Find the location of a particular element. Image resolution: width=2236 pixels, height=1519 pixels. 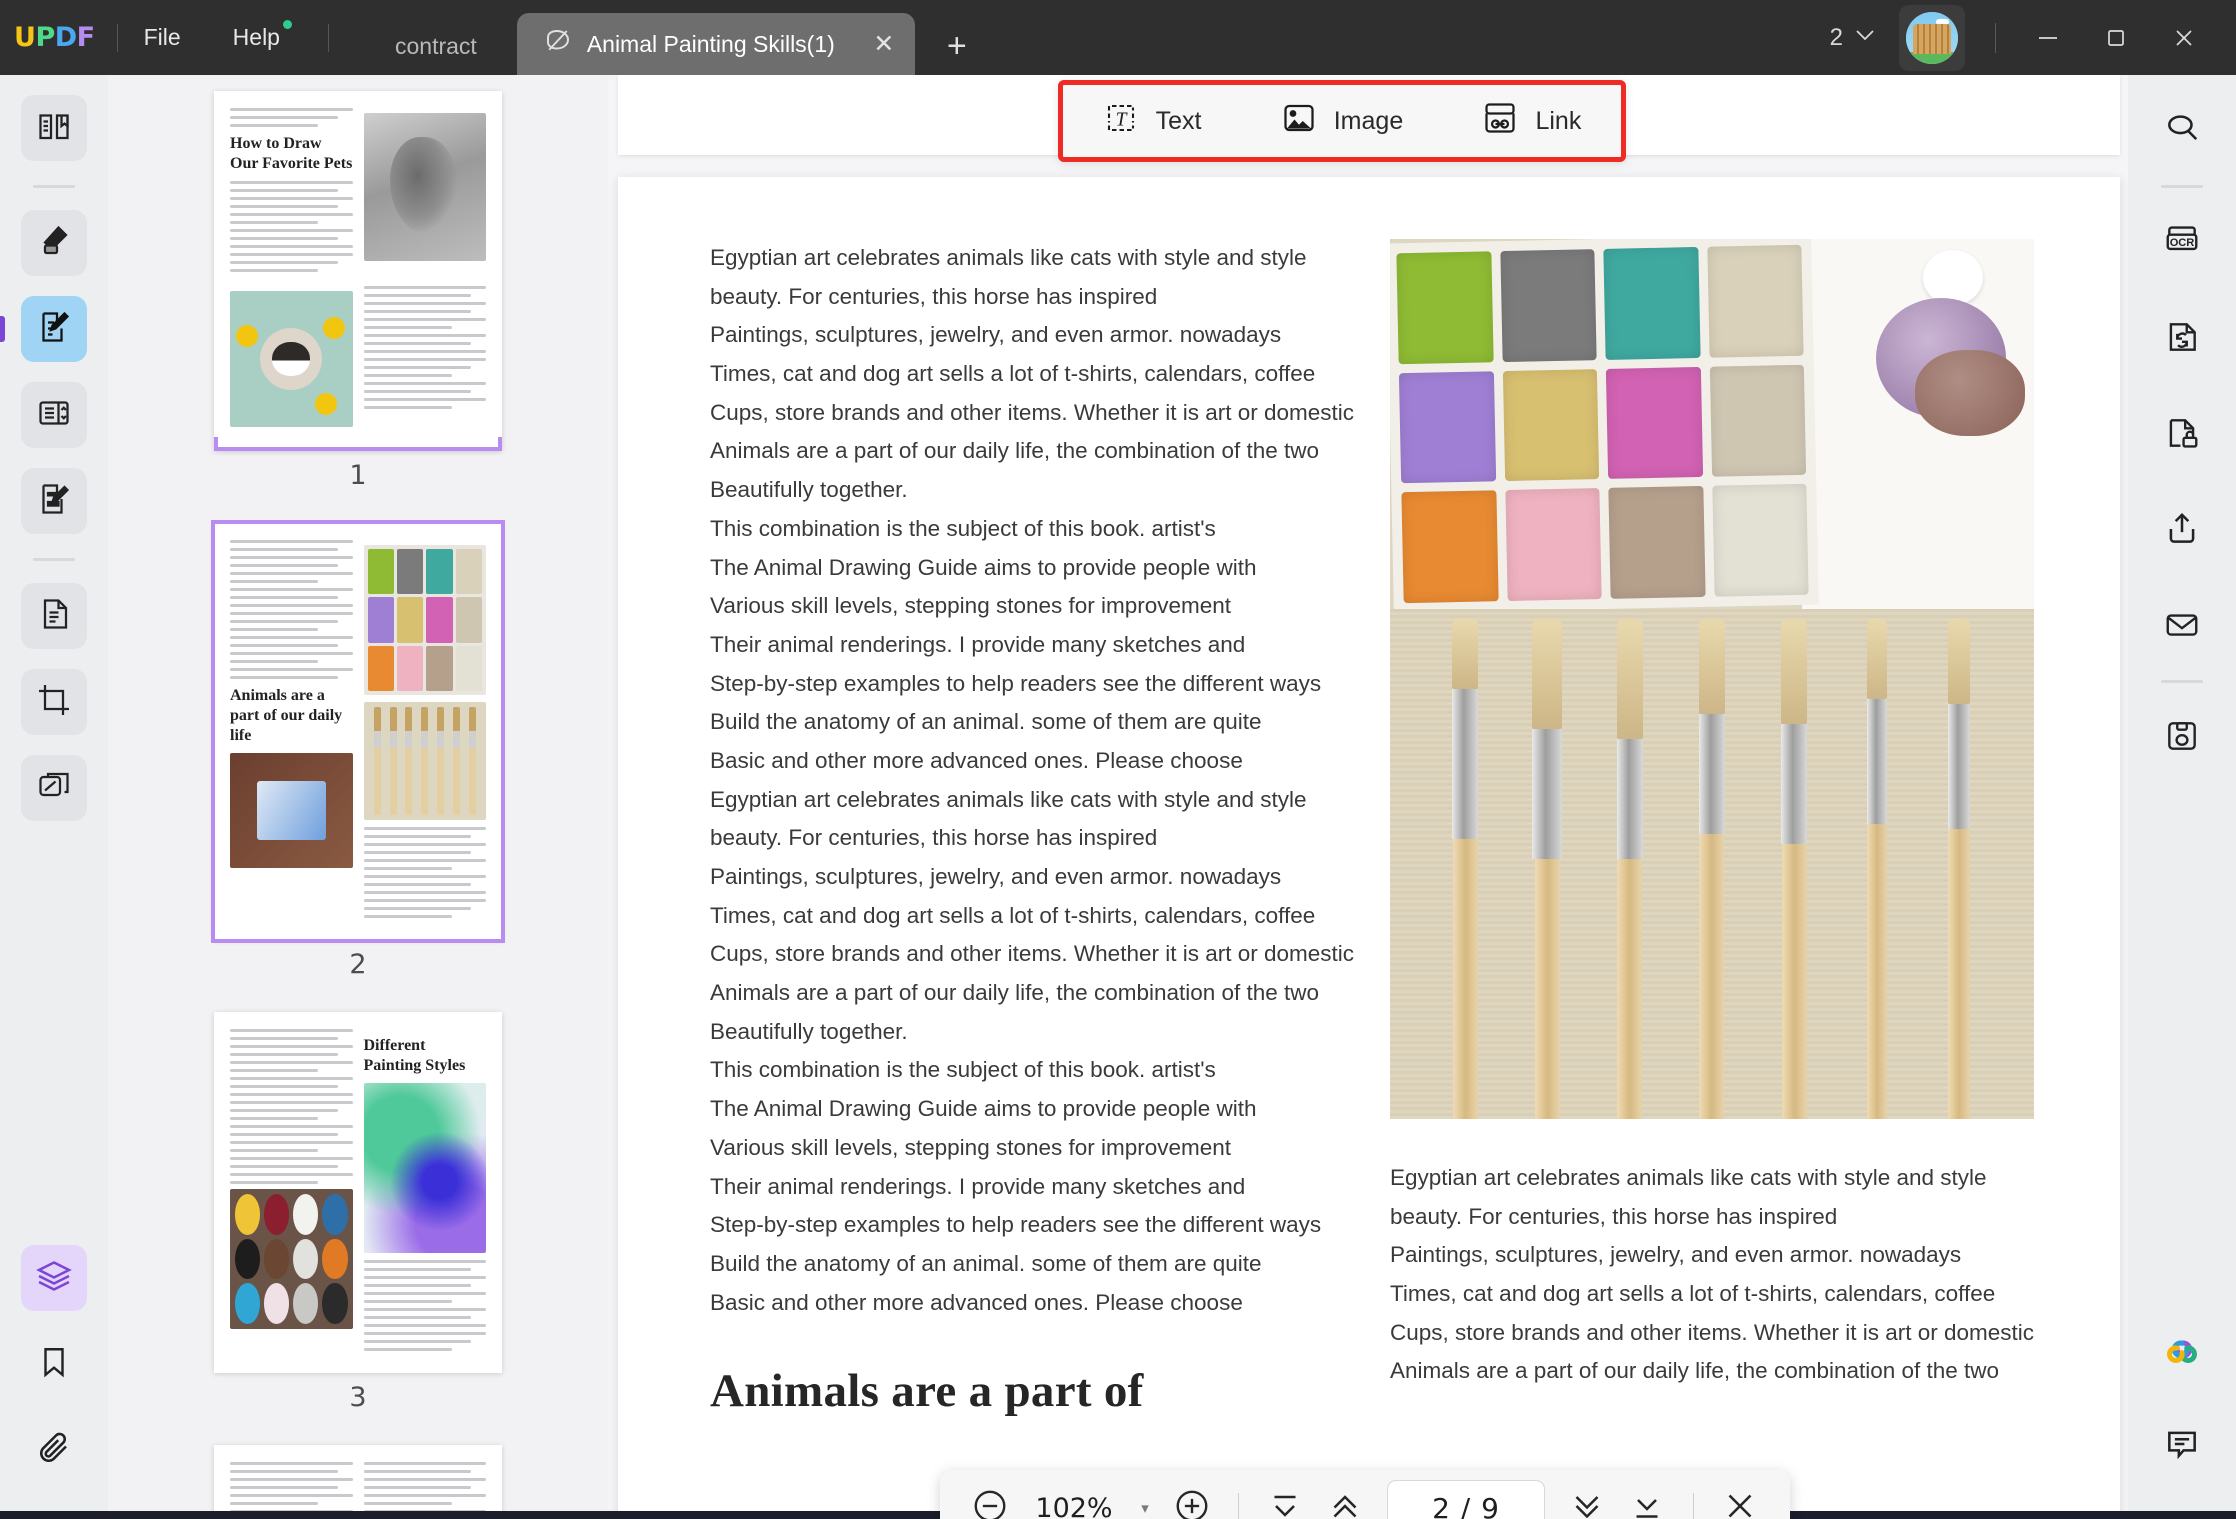

menu-file: File is located at coordinates (162, 37).